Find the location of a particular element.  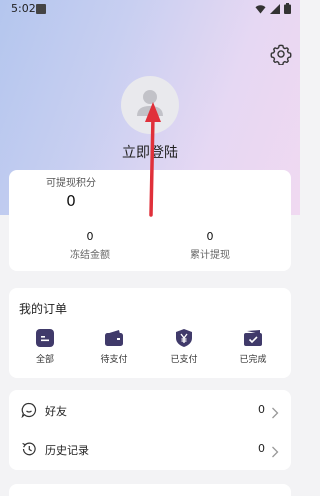

cumulative-withdrawal-value: 0 is located at coordinates (210, 236).